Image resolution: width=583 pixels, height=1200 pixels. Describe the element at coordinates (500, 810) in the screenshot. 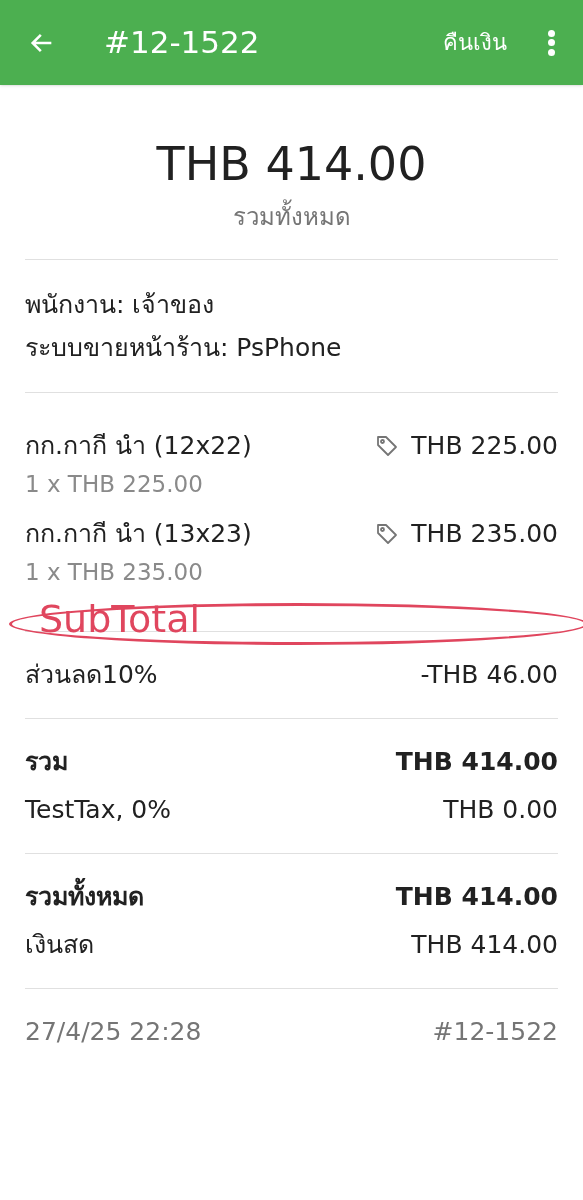

I see `summary-amount: THB 0.00` at that location.